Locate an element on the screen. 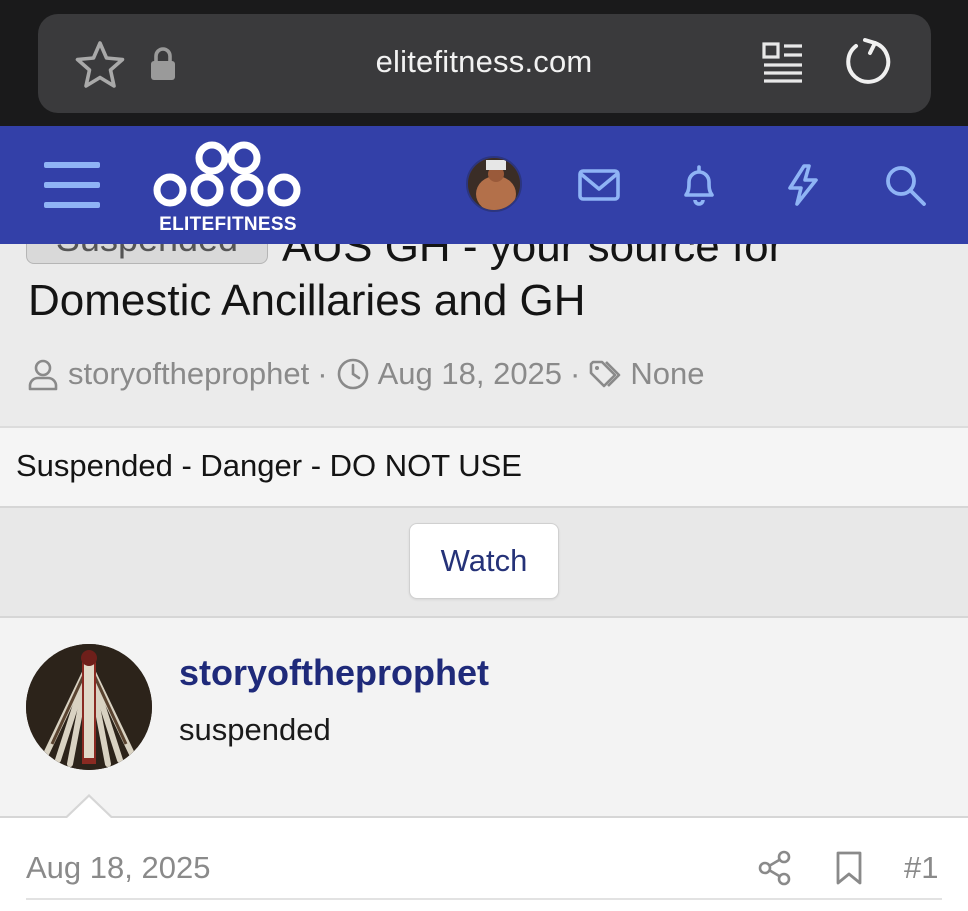 The height and width of the screenshot is (911, 968). hamburger-menu-icon is located at coordinates (72, 185).